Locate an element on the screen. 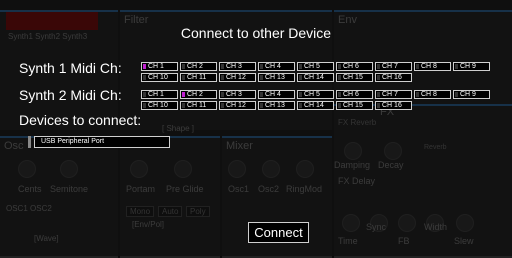  synth1-channel-button-7: CH 7 is located at coordinates (393, 66).